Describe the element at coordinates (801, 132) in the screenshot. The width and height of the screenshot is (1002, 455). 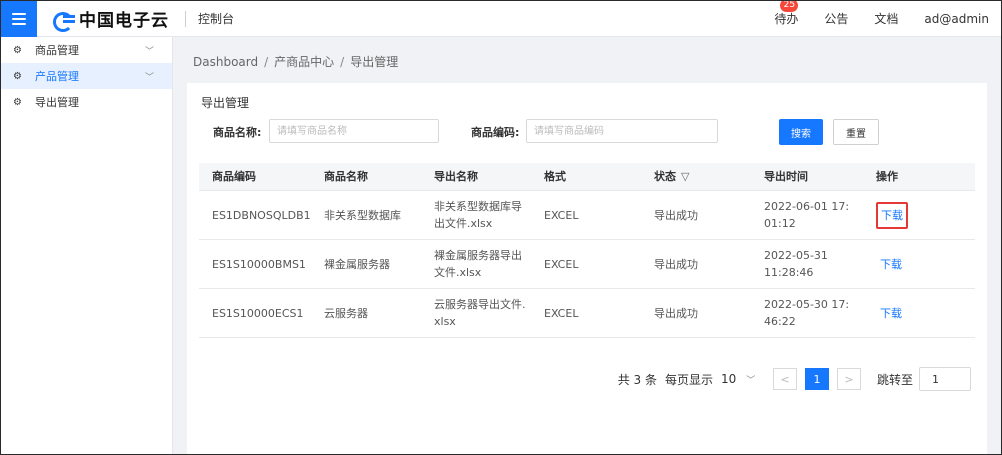
I see `search-button: 搜索` at that location.